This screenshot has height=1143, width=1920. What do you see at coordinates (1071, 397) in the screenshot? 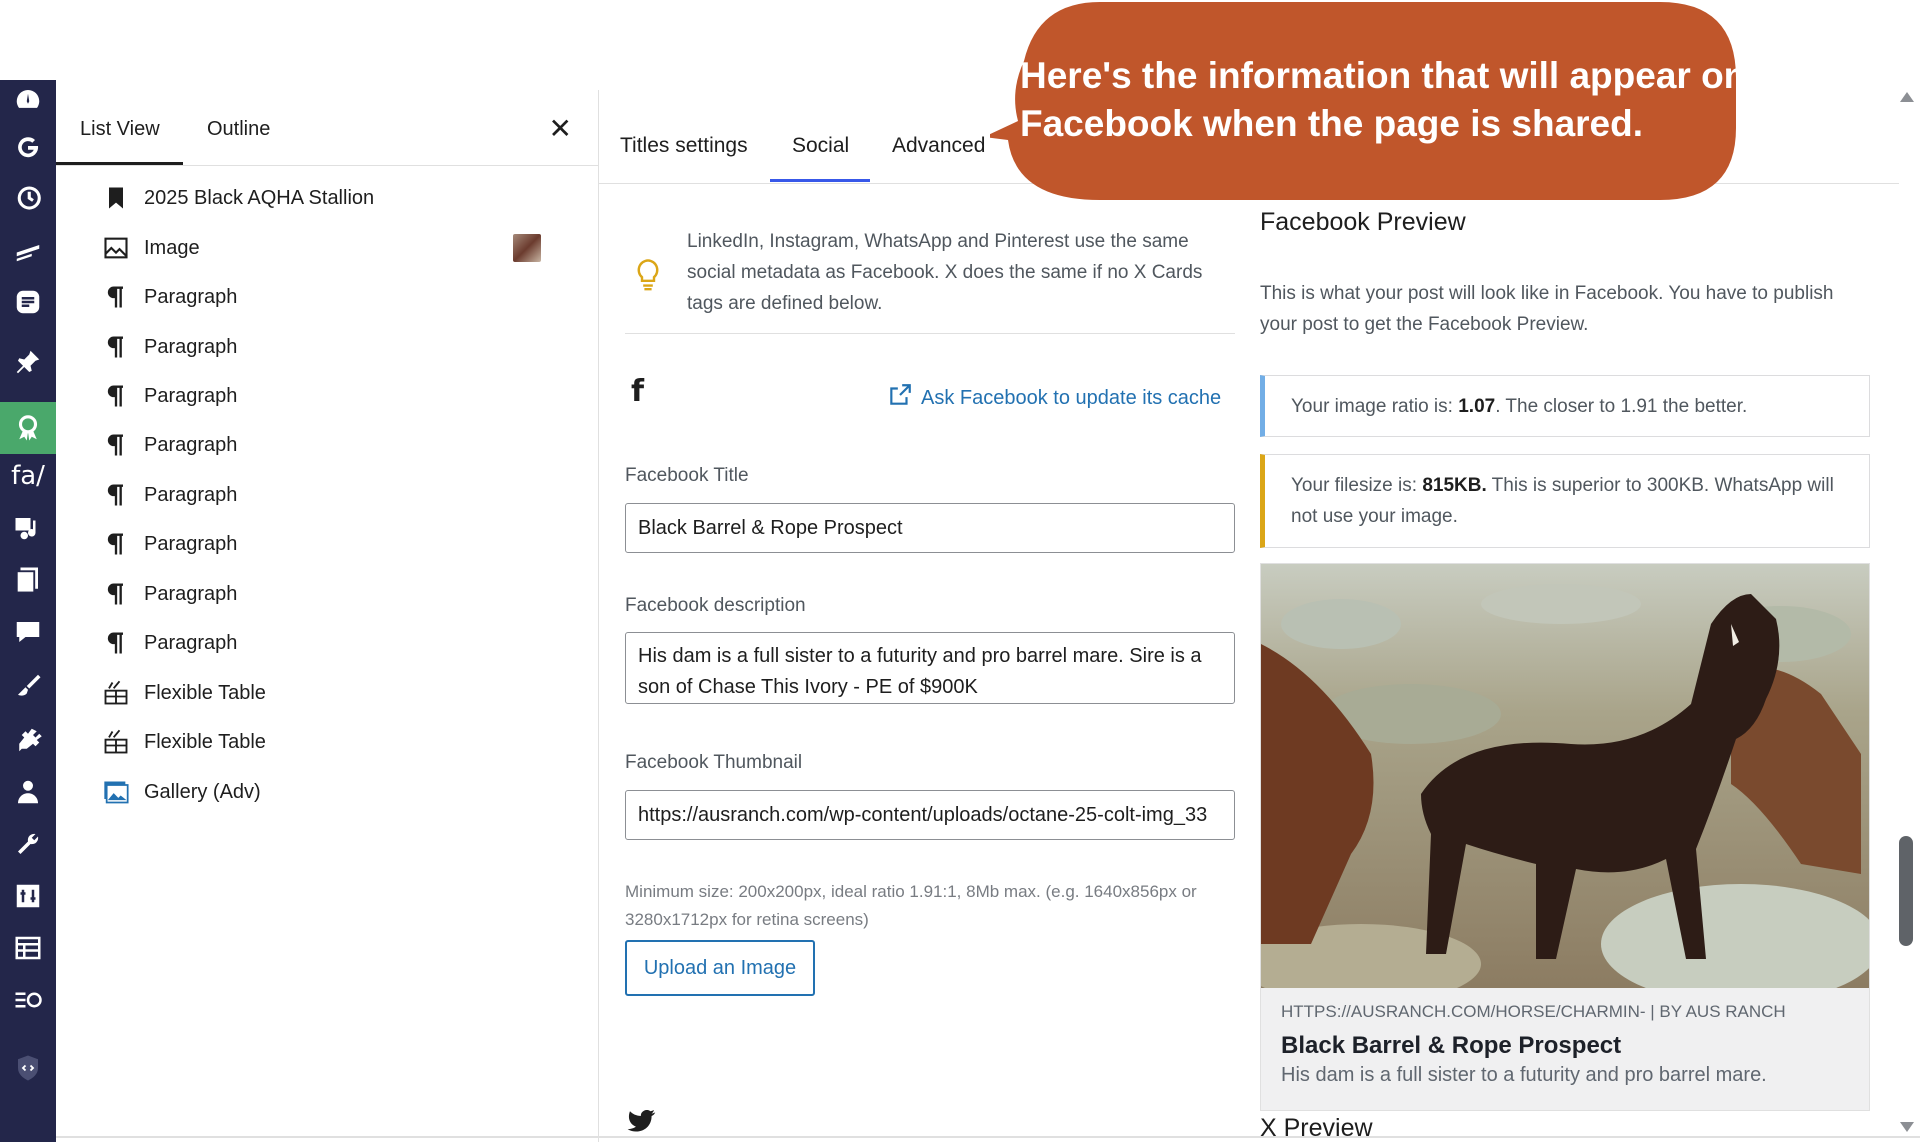
I see `cache-link-label: Ask Facebook to update its cache` at bounding box center [1071, 397].